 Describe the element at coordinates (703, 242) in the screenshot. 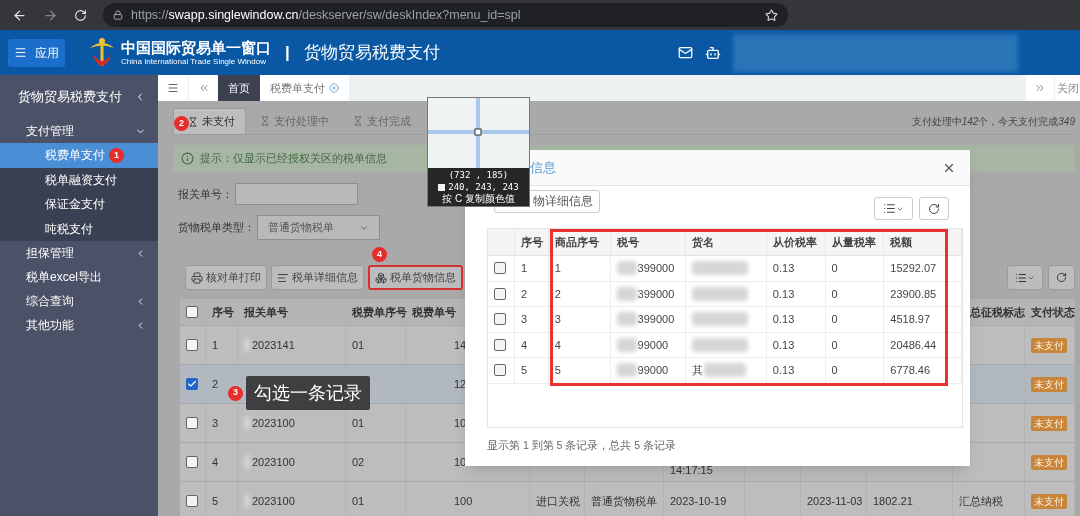

I see `column-header: 货名` at that location.